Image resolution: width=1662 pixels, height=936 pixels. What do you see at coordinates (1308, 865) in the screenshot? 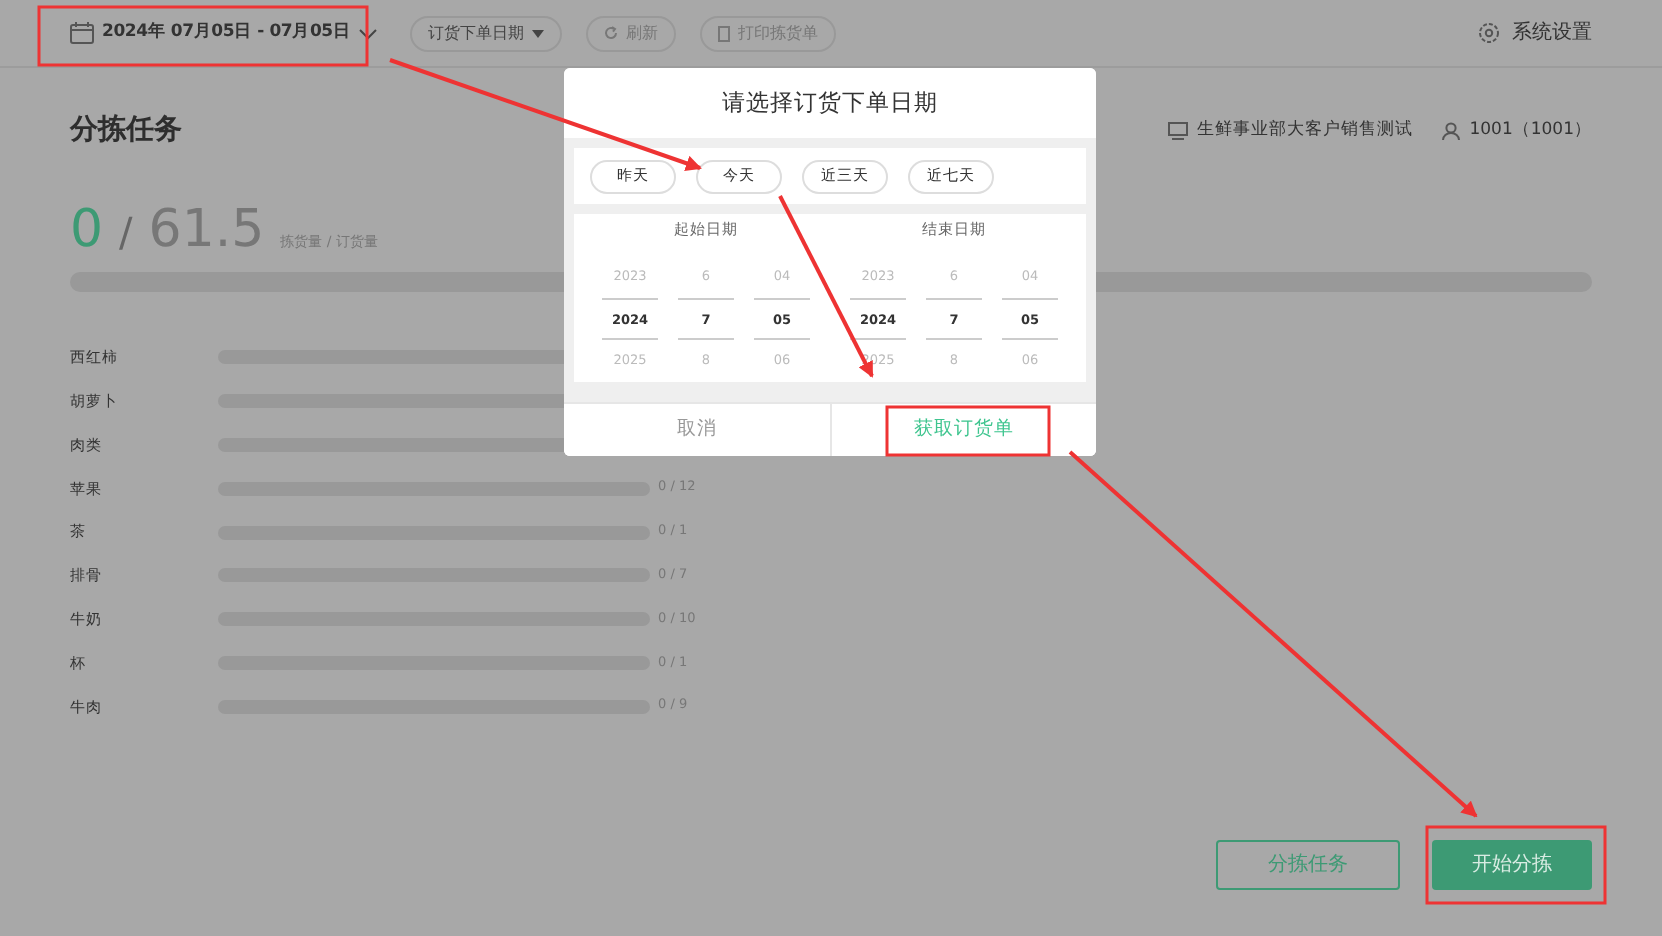
I see `task-button: 分拣任务` at bounding box center [1308, 865].